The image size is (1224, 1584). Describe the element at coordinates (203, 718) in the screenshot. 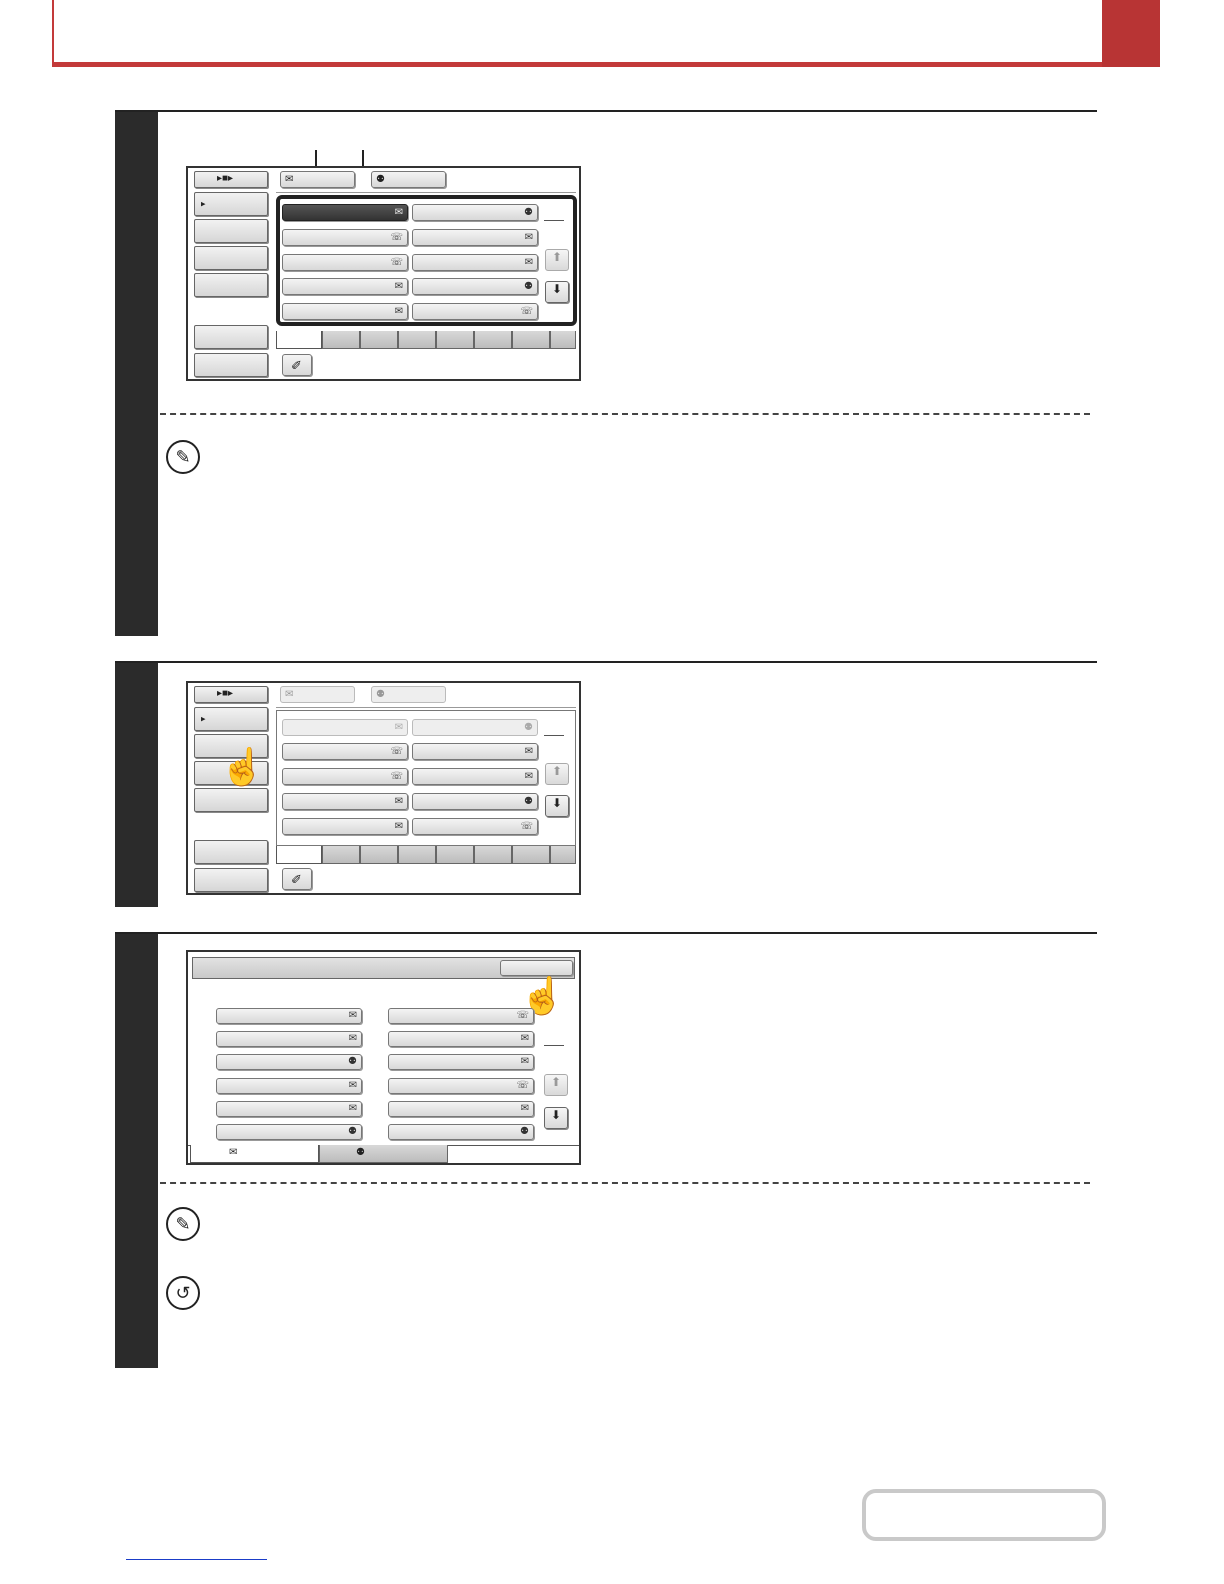

I see `arrow-right-icon: ▸` at that location.